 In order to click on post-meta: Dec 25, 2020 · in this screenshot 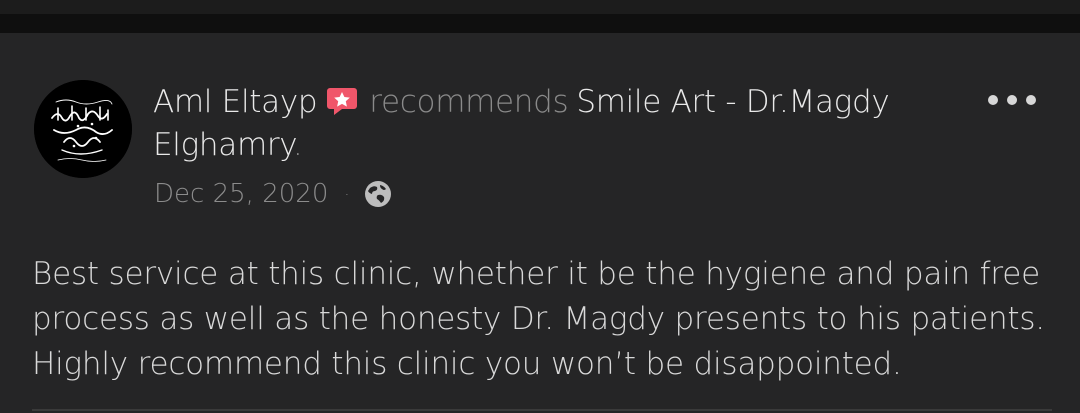, I will do `click(273, 194)`.